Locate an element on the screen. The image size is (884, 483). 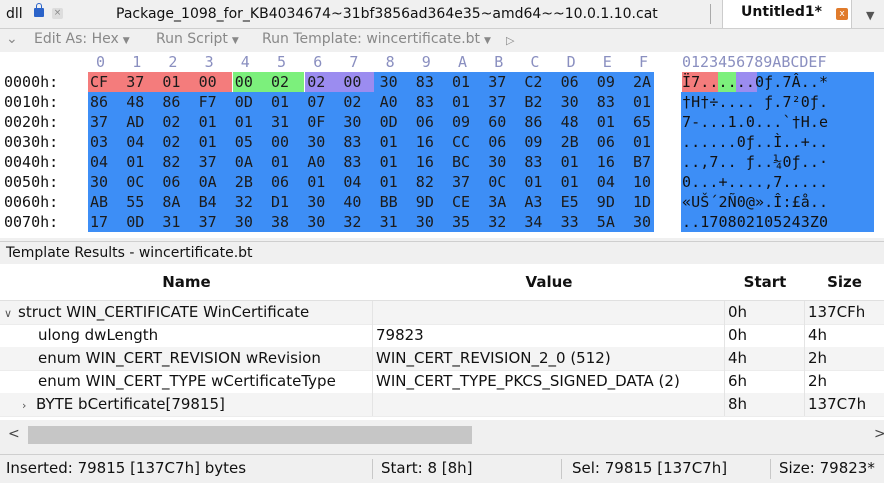
hex-byte: 33 is located at coordinates (570, 222).